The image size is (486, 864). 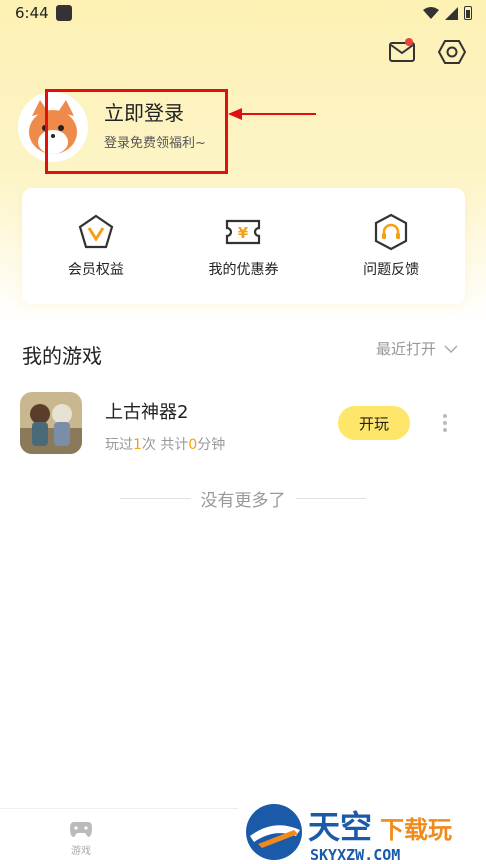 What do you see at coordinates (137, 445) in the screenshot?
I see `play-count: 1` at bounding box center [137, 445].